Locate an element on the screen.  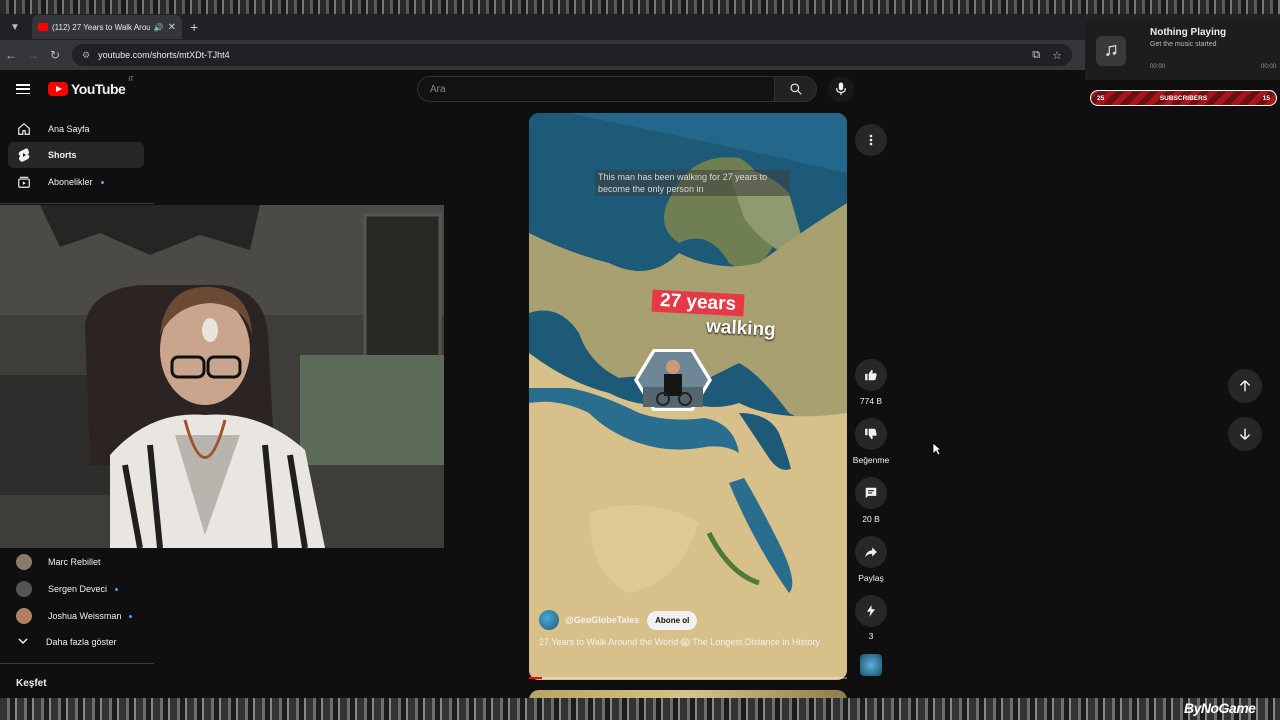
sidebar-item-label: Abonelikler is located at coordinates (70, 182).